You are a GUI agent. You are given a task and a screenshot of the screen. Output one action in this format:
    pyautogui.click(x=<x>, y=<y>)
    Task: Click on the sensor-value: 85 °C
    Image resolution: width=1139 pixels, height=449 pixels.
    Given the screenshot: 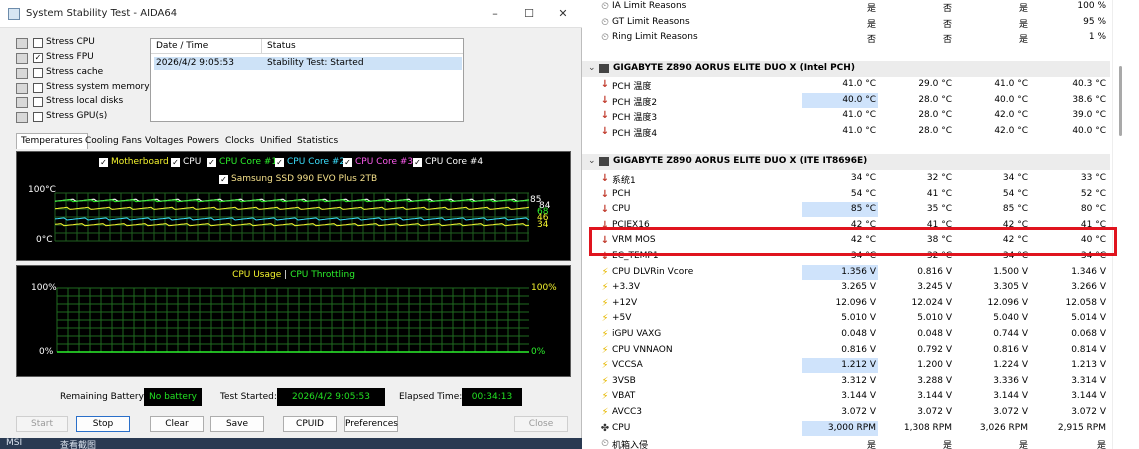 What is the action you would take?
    pyautogui.click(x=1015, y=209)
    